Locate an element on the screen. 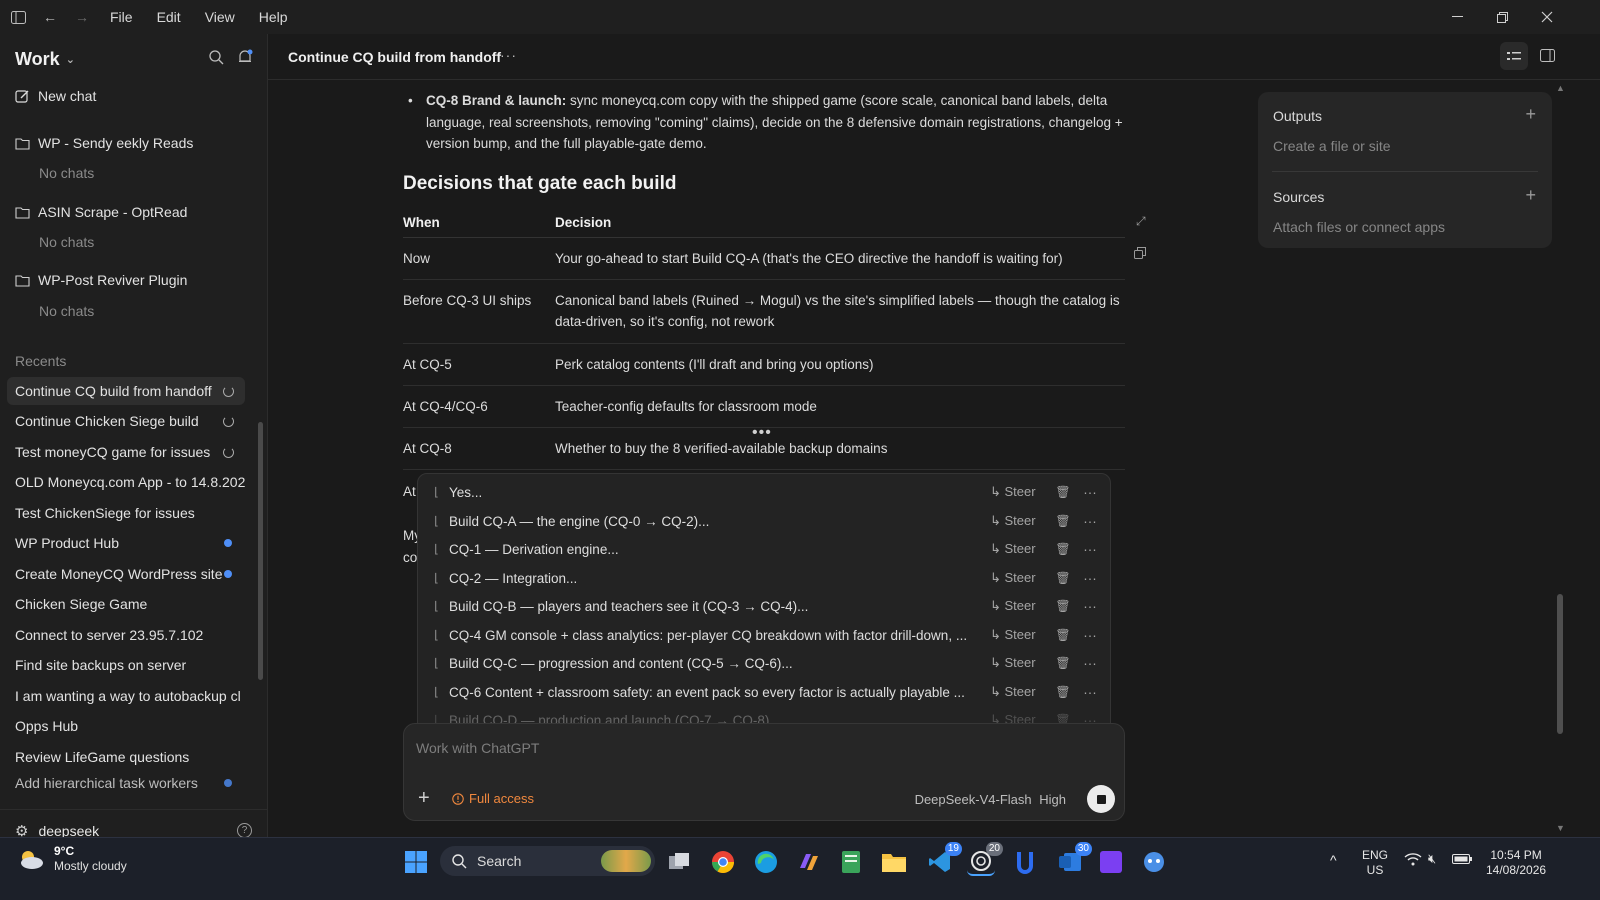  add-attachment-icon: + is located at coordinates (424, 798).